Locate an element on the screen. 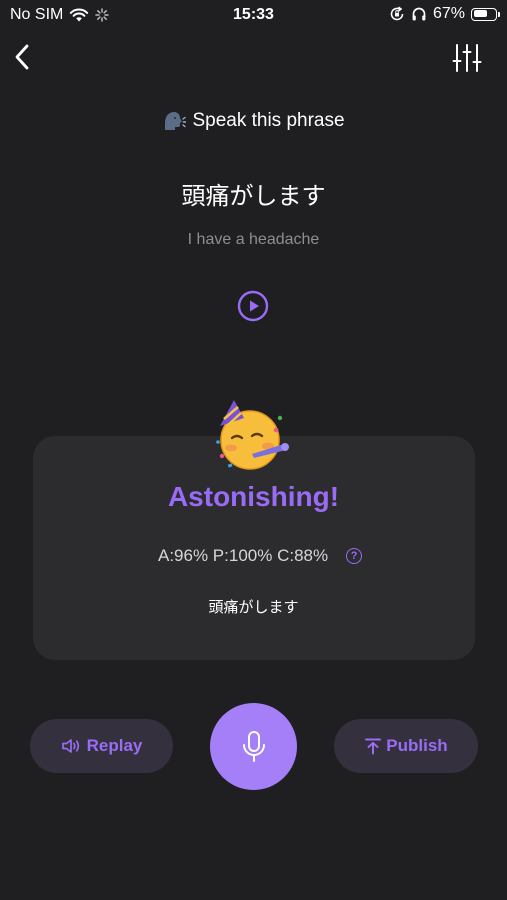 The image size is (507, 900). result-title: Astonishing! is located at coordinates (253, 496).